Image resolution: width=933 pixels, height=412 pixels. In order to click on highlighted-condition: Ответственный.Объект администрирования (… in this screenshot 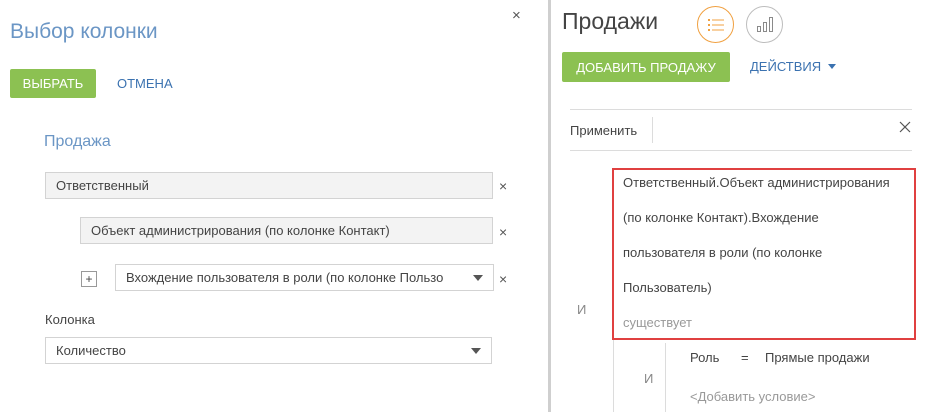, I will do `click(764, 254)`.